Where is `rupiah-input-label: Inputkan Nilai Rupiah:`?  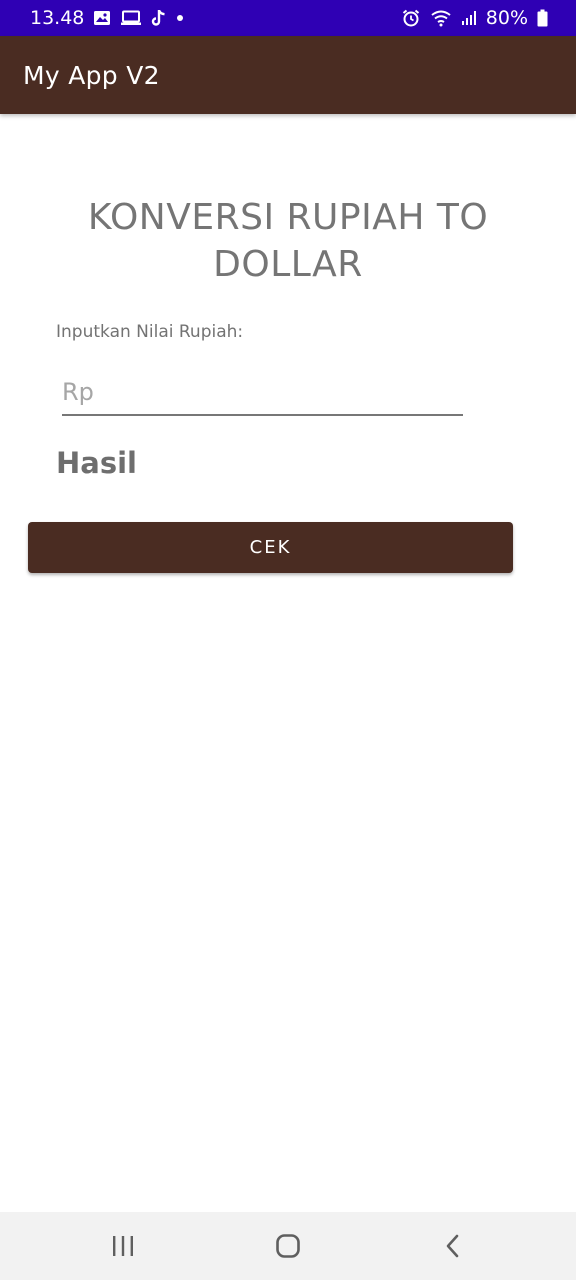 rupiah-input-label: Inputkan Nilai Rupiah: is located at coordinates (150, 332).